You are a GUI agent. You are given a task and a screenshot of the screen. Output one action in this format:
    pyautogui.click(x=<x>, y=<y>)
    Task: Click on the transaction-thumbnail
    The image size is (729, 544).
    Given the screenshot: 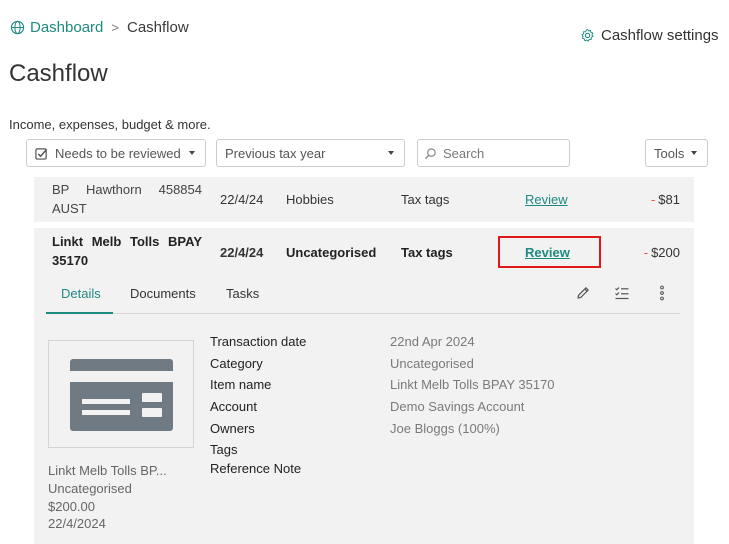 What is the action you would take?
    pyautogui.click(x=121, y=394)
    